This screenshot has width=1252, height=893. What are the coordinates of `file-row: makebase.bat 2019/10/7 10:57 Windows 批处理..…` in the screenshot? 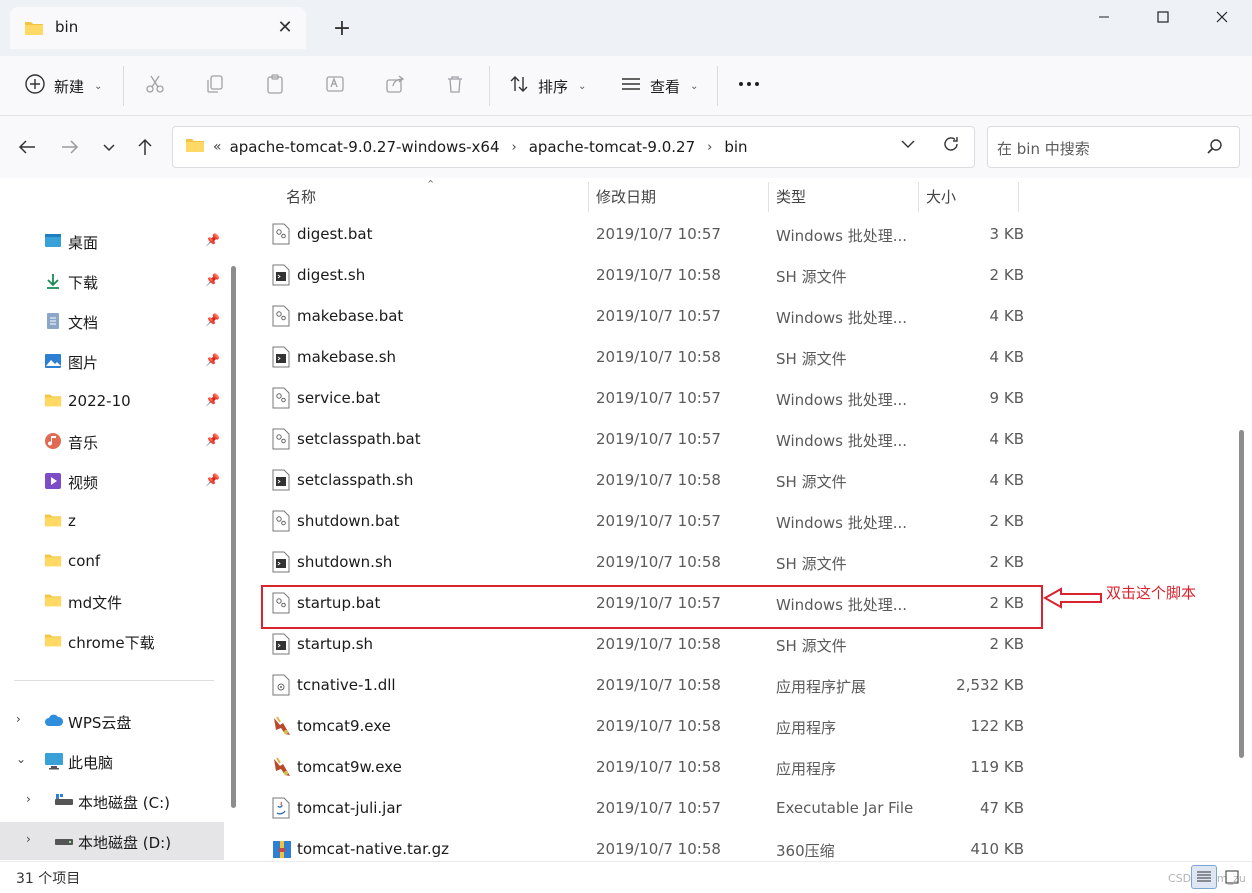 It's located at (634, 316).